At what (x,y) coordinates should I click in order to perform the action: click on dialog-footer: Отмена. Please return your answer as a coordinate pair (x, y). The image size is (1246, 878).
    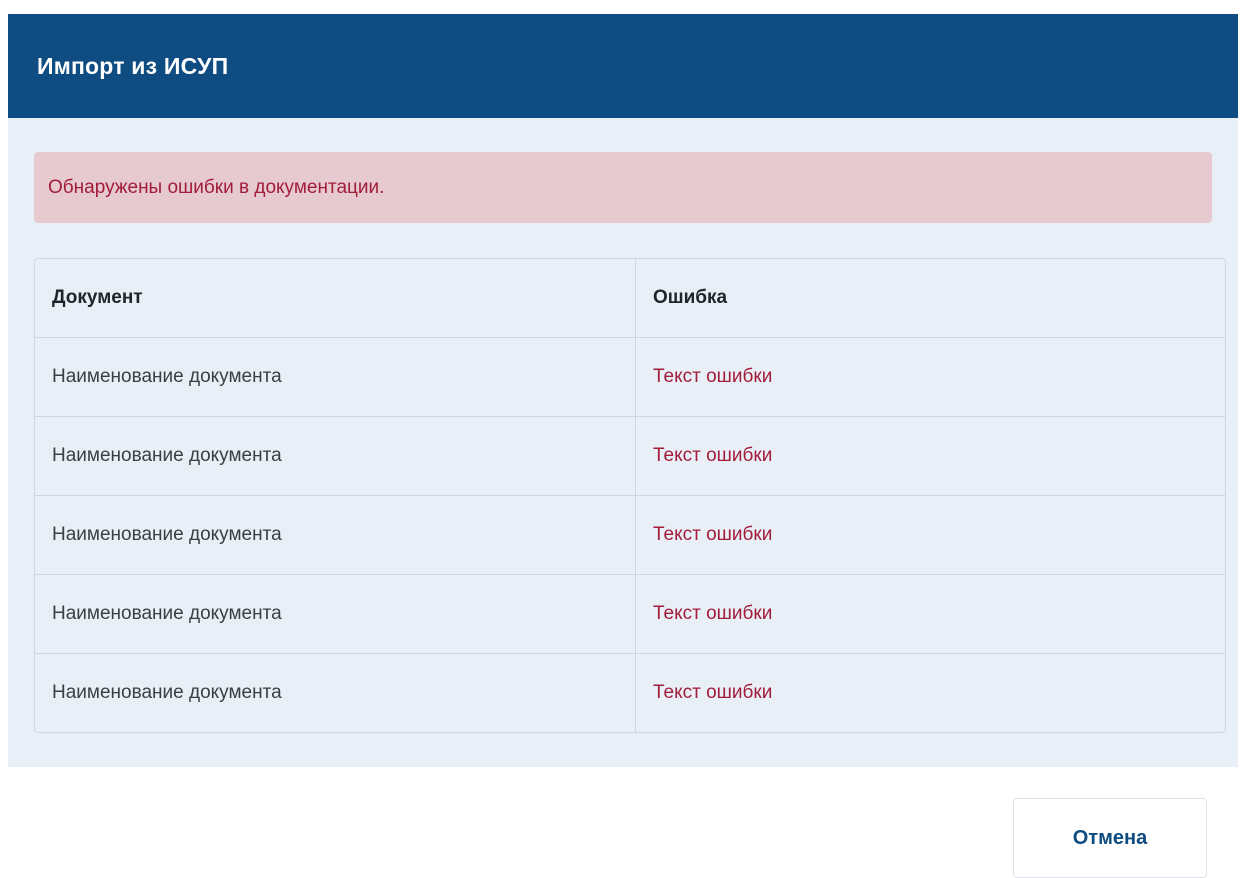
    Looking at the image, I should click on (623, 822).